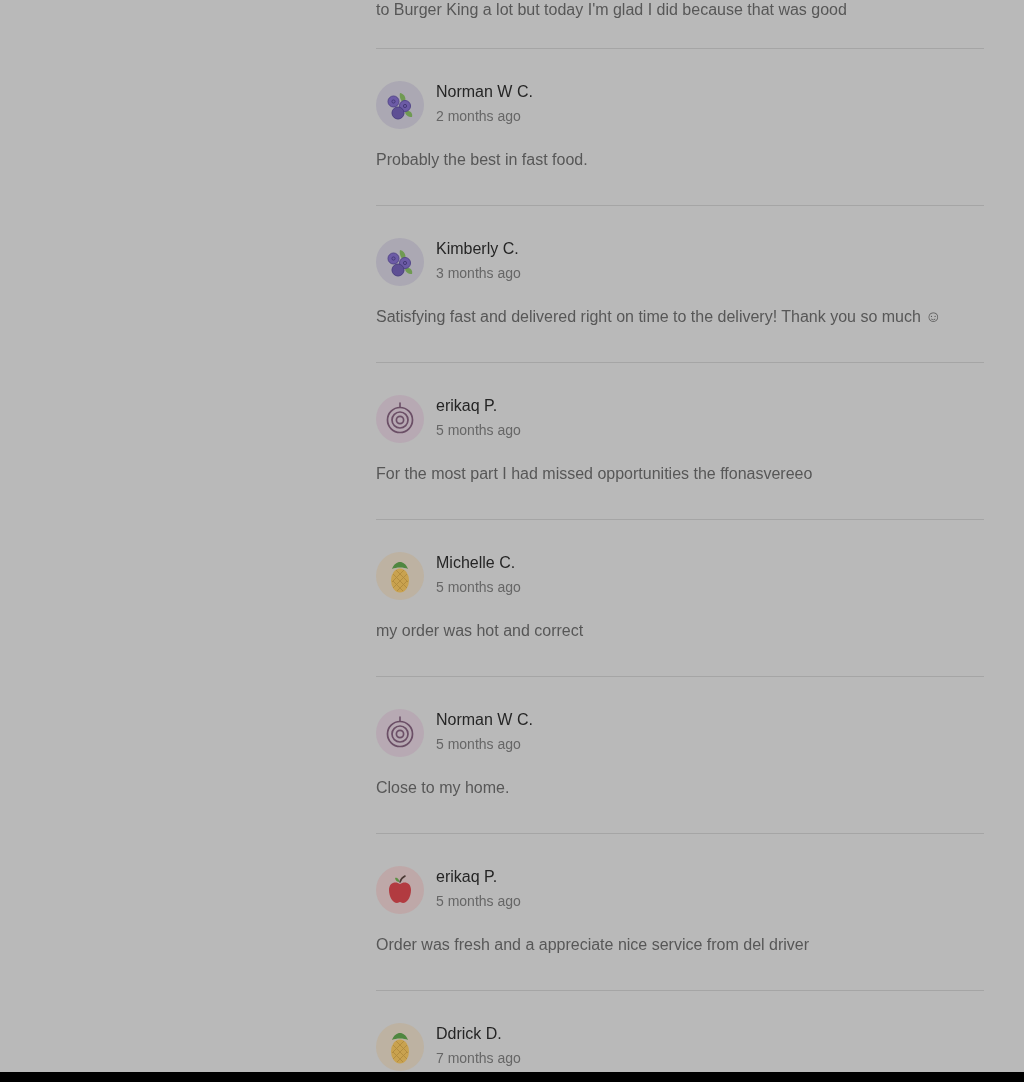  Describe the element at coordinates (595, 474) in the screenshot. I see `review-text: For the most part I had missed opportunities the ffonasvereeo` at that location.